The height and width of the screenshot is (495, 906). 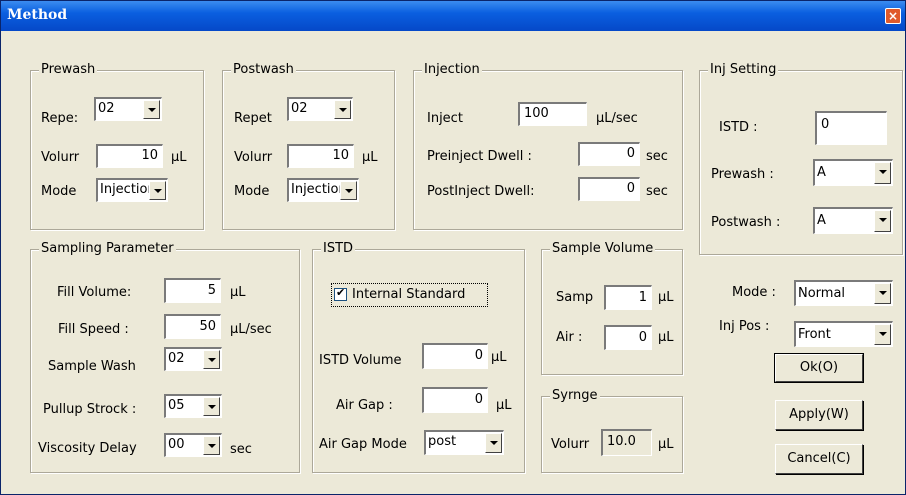 What do you see at coordinates (853, 172) in the screenshot?
I see `inj-prewash-select: A` at bounding box center [853, 172].